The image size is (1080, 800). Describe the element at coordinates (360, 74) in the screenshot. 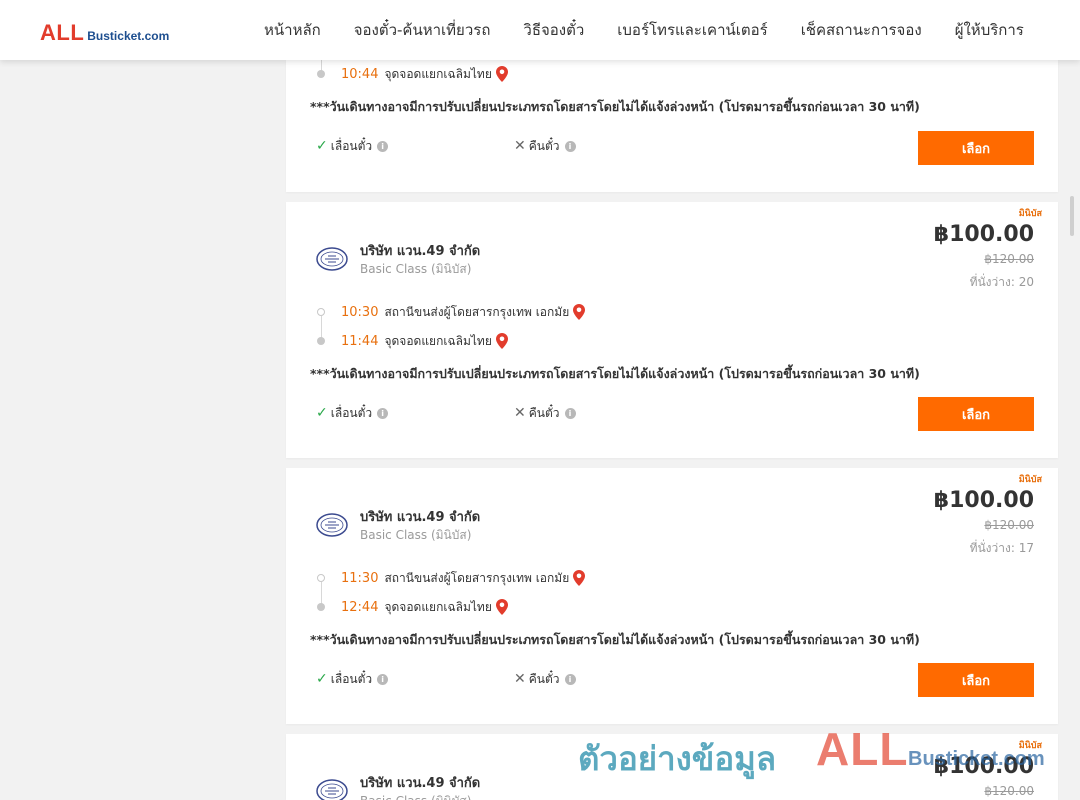

I see `arrival-time: 10:44` at that location.